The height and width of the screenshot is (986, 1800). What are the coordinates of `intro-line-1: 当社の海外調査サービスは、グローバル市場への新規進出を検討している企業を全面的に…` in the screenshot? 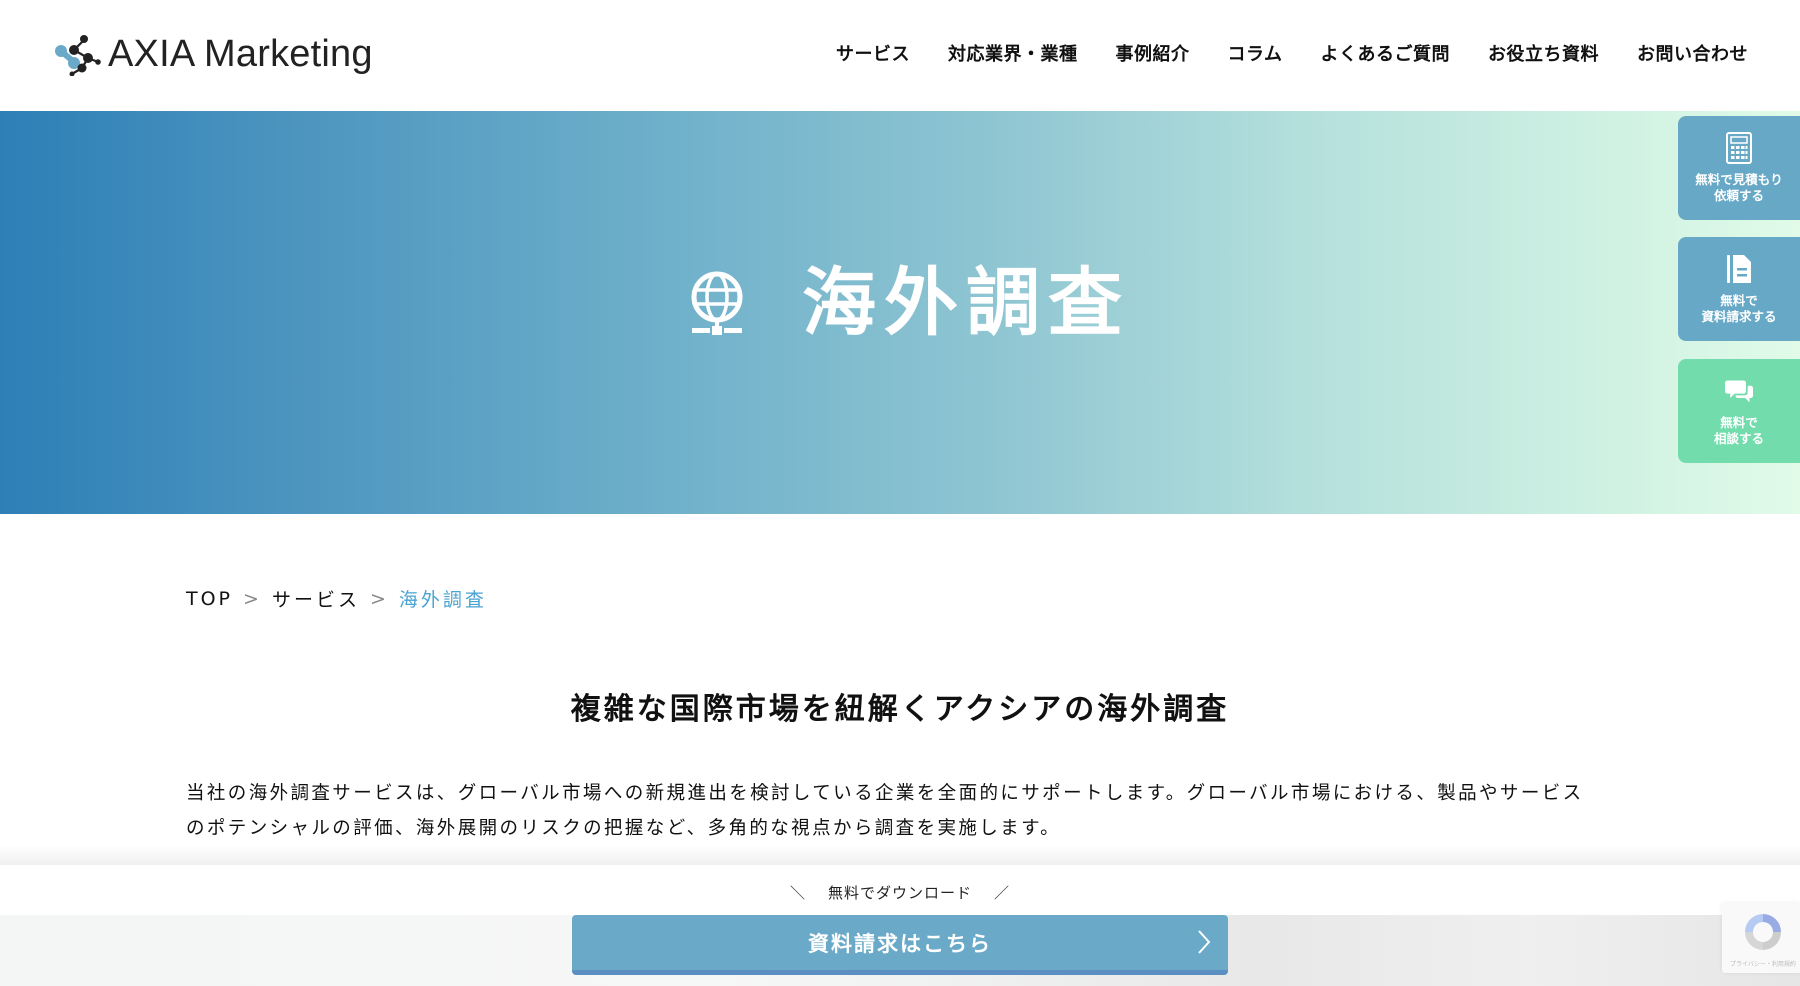 It's located at (885, 793).